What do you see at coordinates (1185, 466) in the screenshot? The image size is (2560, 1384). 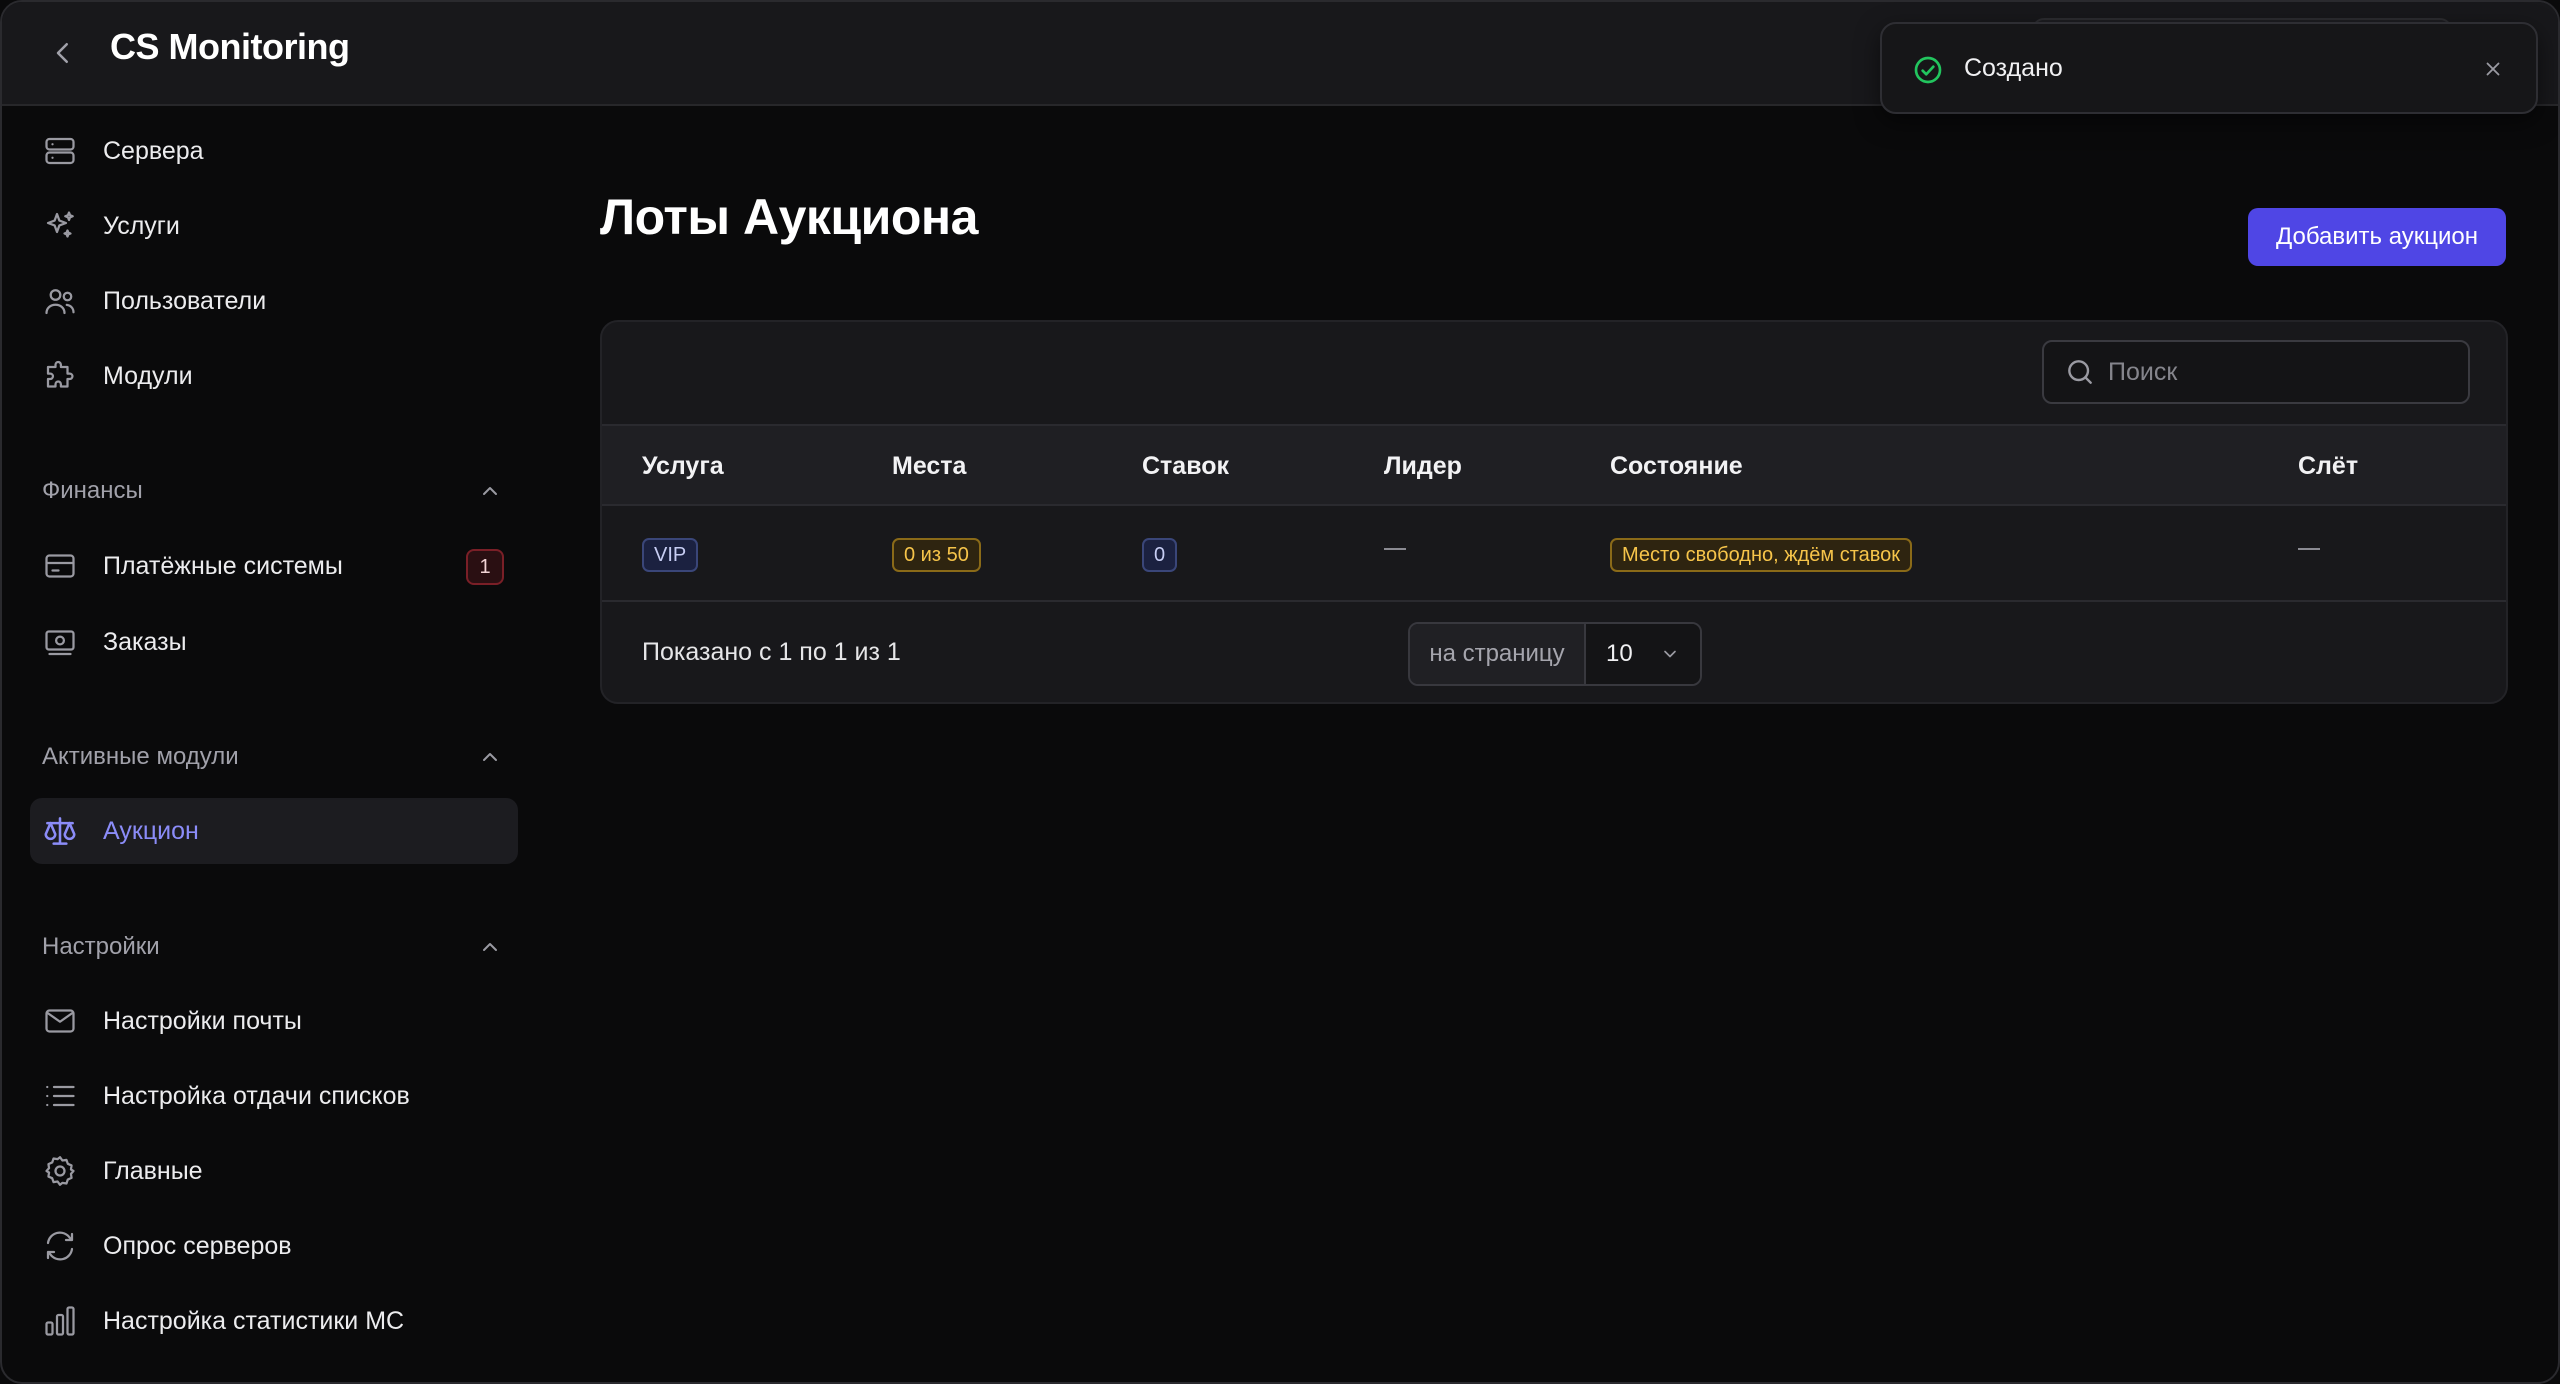 I see `column-header-bids: Ставок` at bounding box center [1185, 466].